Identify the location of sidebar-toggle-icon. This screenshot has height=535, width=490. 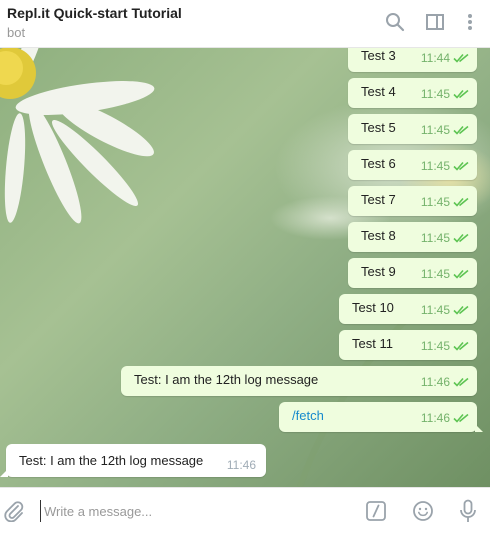
(435, 22).